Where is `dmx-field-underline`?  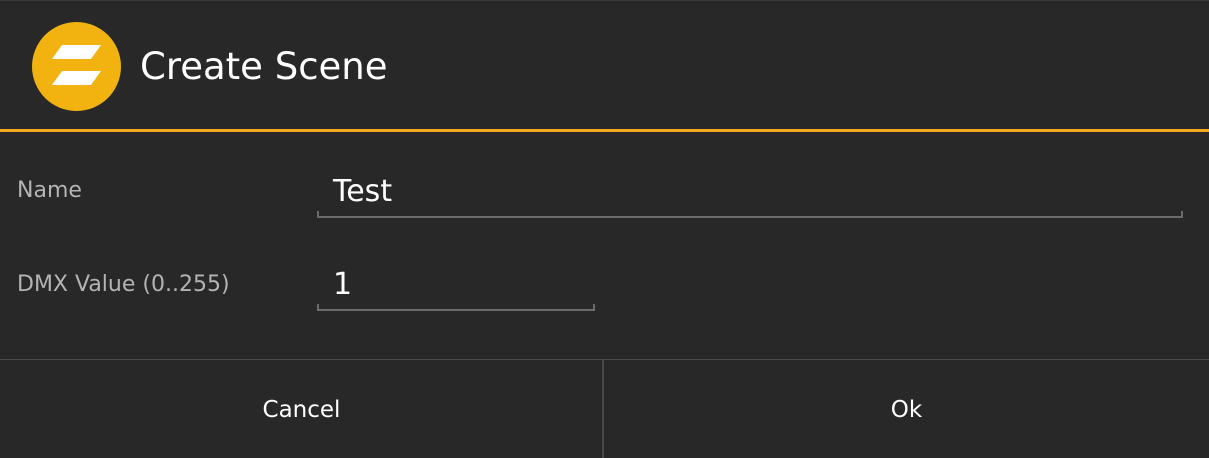
dmx-field-underline is located at coordinates (456, 310).